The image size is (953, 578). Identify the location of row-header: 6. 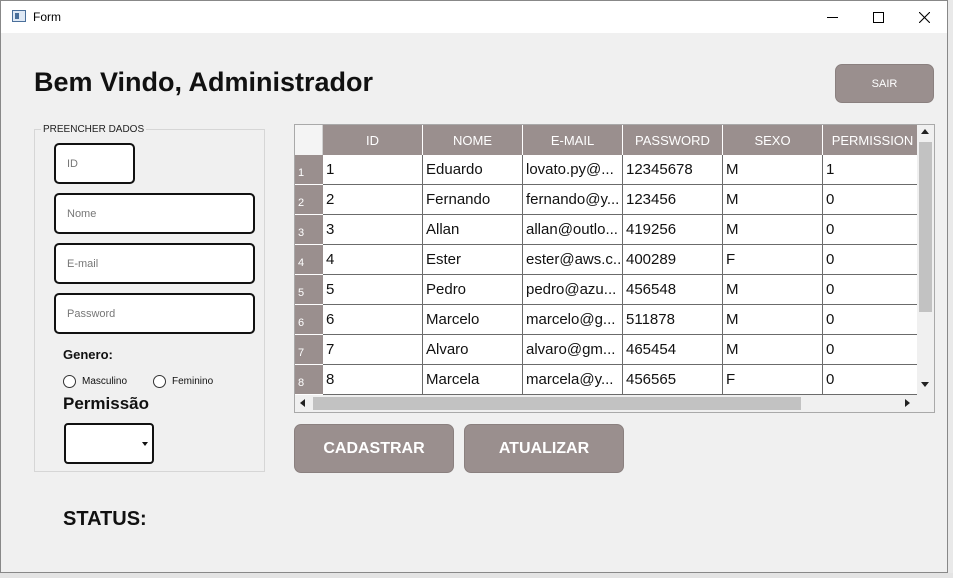
(309, 320).